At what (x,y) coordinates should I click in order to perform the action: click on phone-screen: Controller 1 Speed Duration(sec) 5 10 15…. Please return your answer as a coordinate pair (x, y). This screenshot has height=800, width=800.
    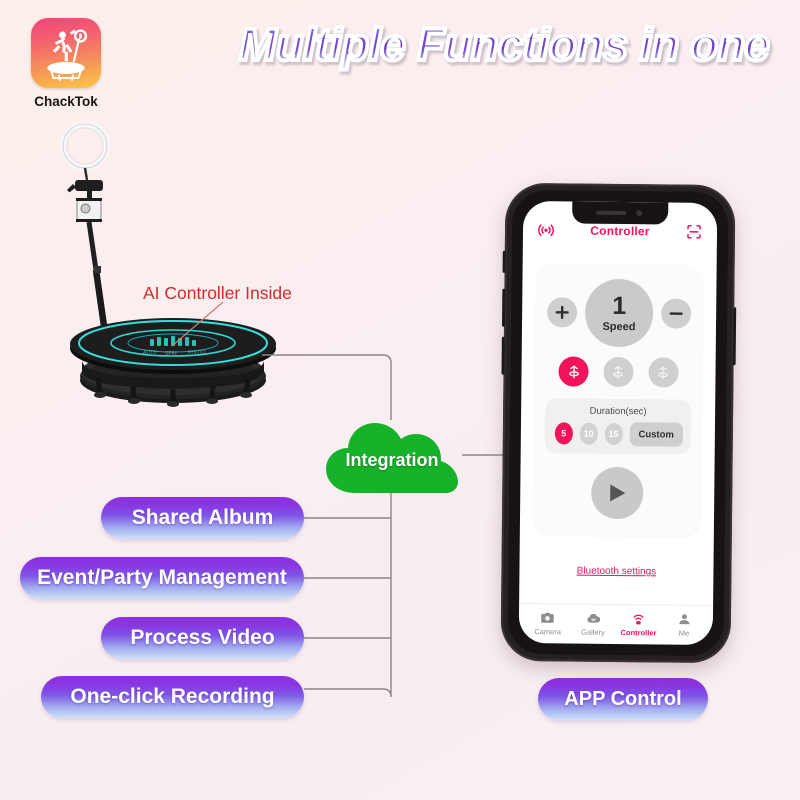
    Looking at the image, I should click on (618, 423).